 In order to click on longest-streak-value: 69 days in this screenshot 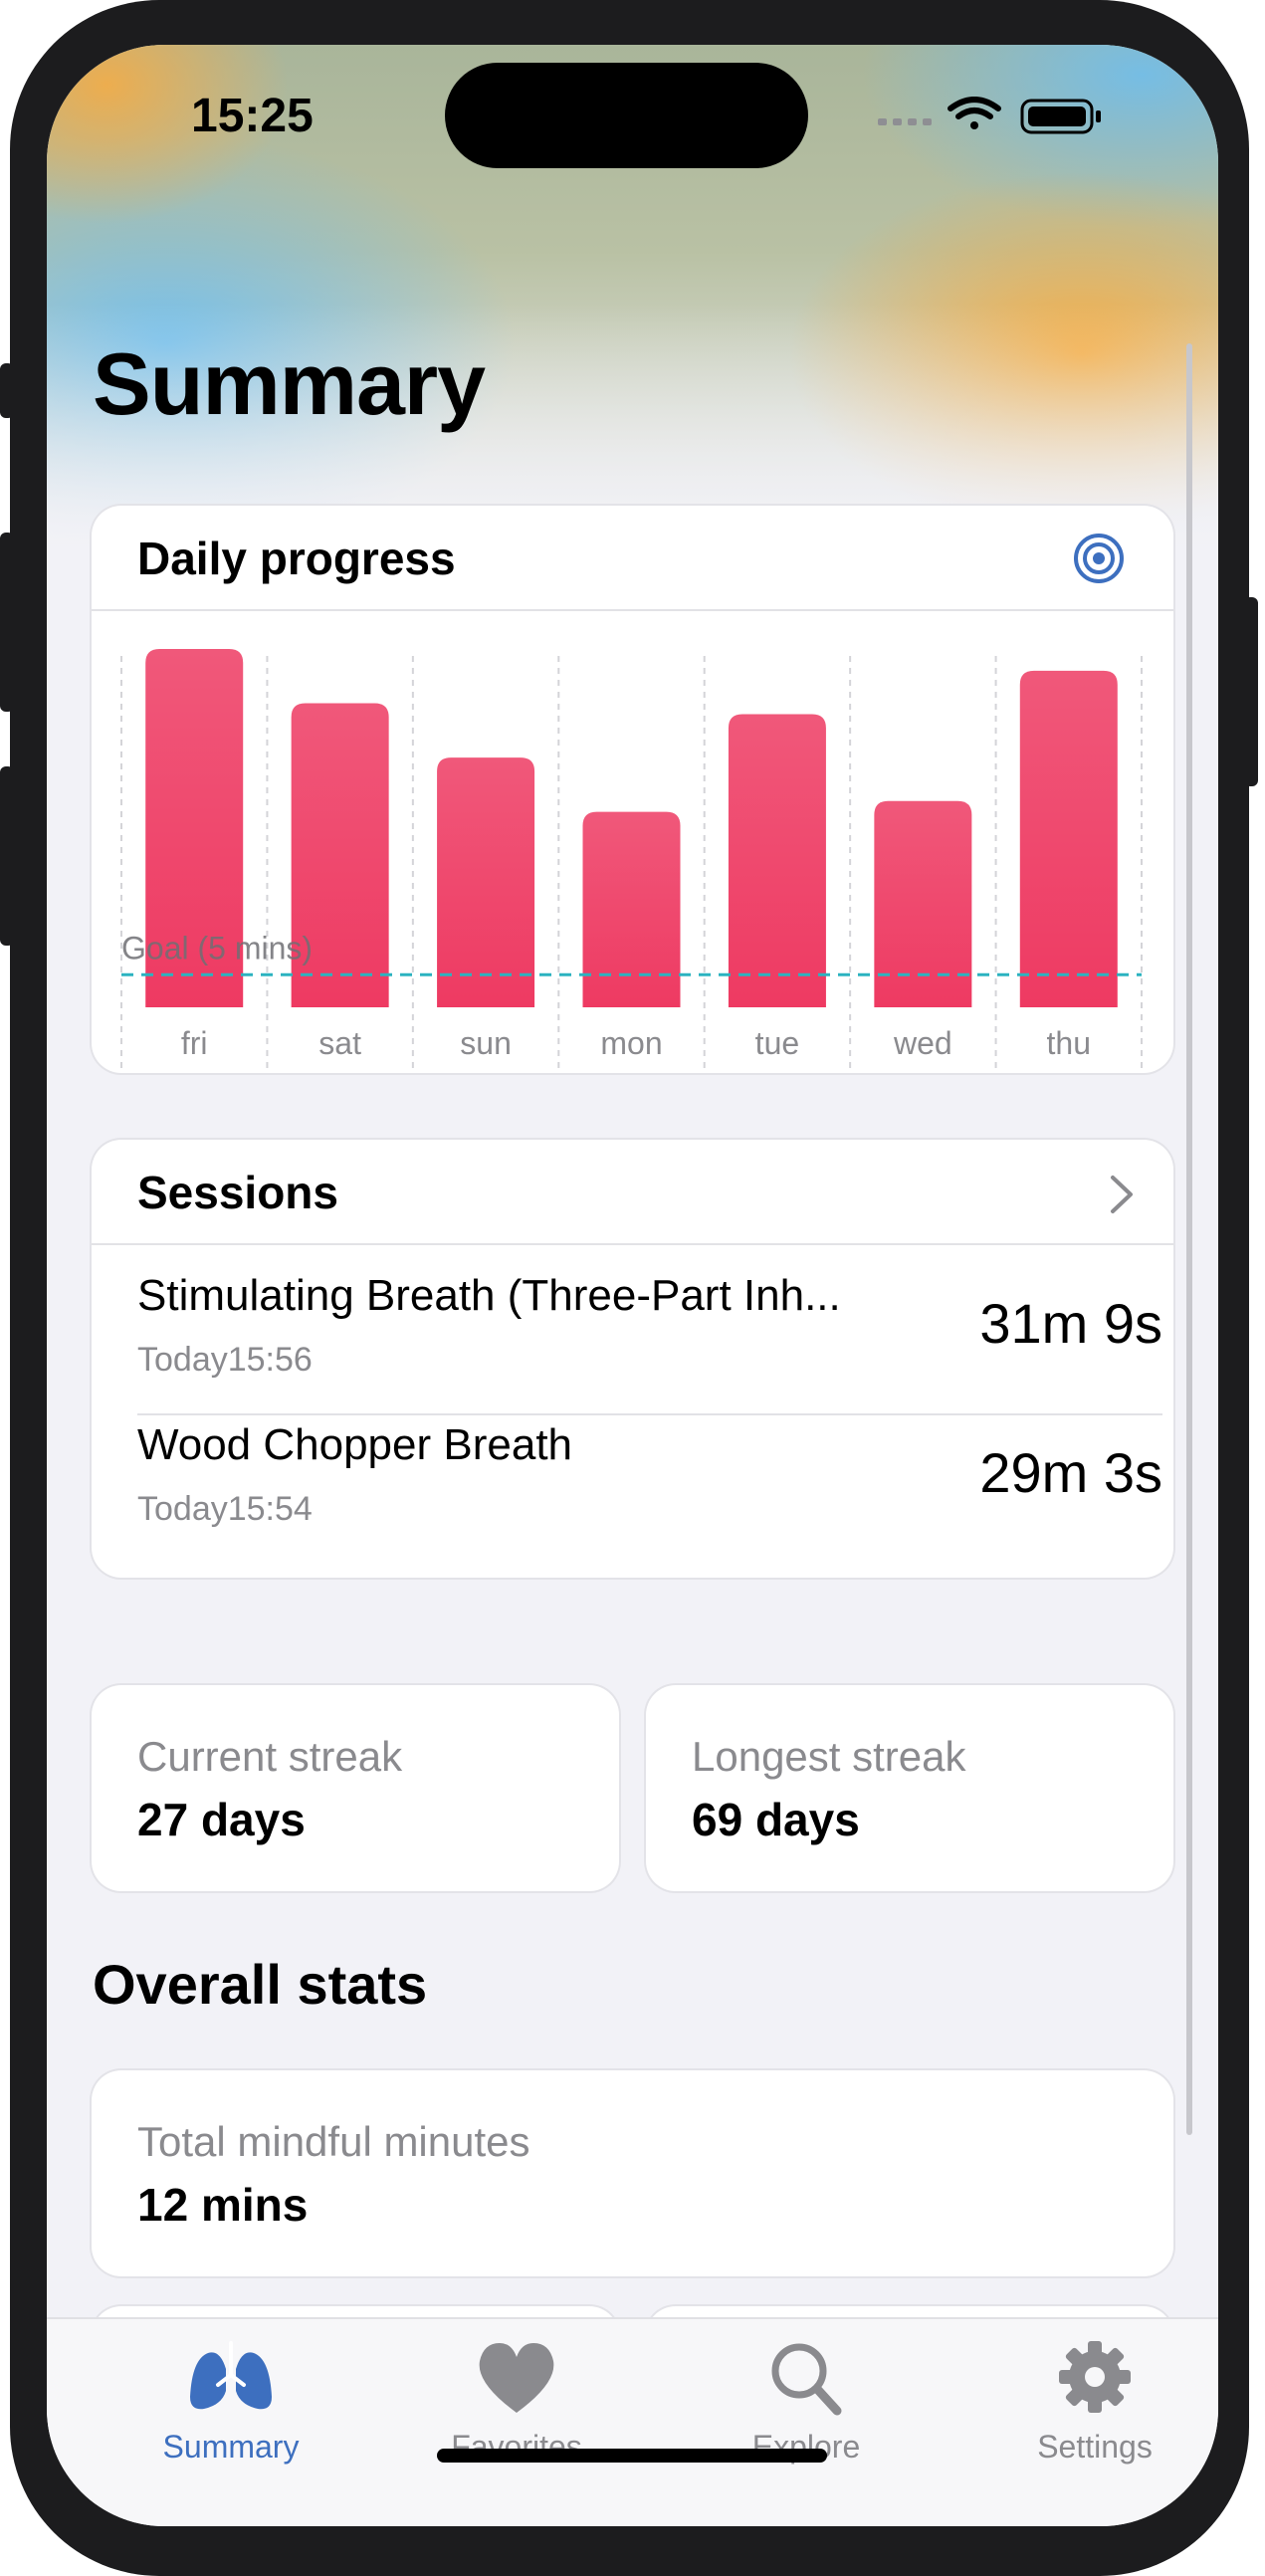, I will do `click(776, 1819)`.